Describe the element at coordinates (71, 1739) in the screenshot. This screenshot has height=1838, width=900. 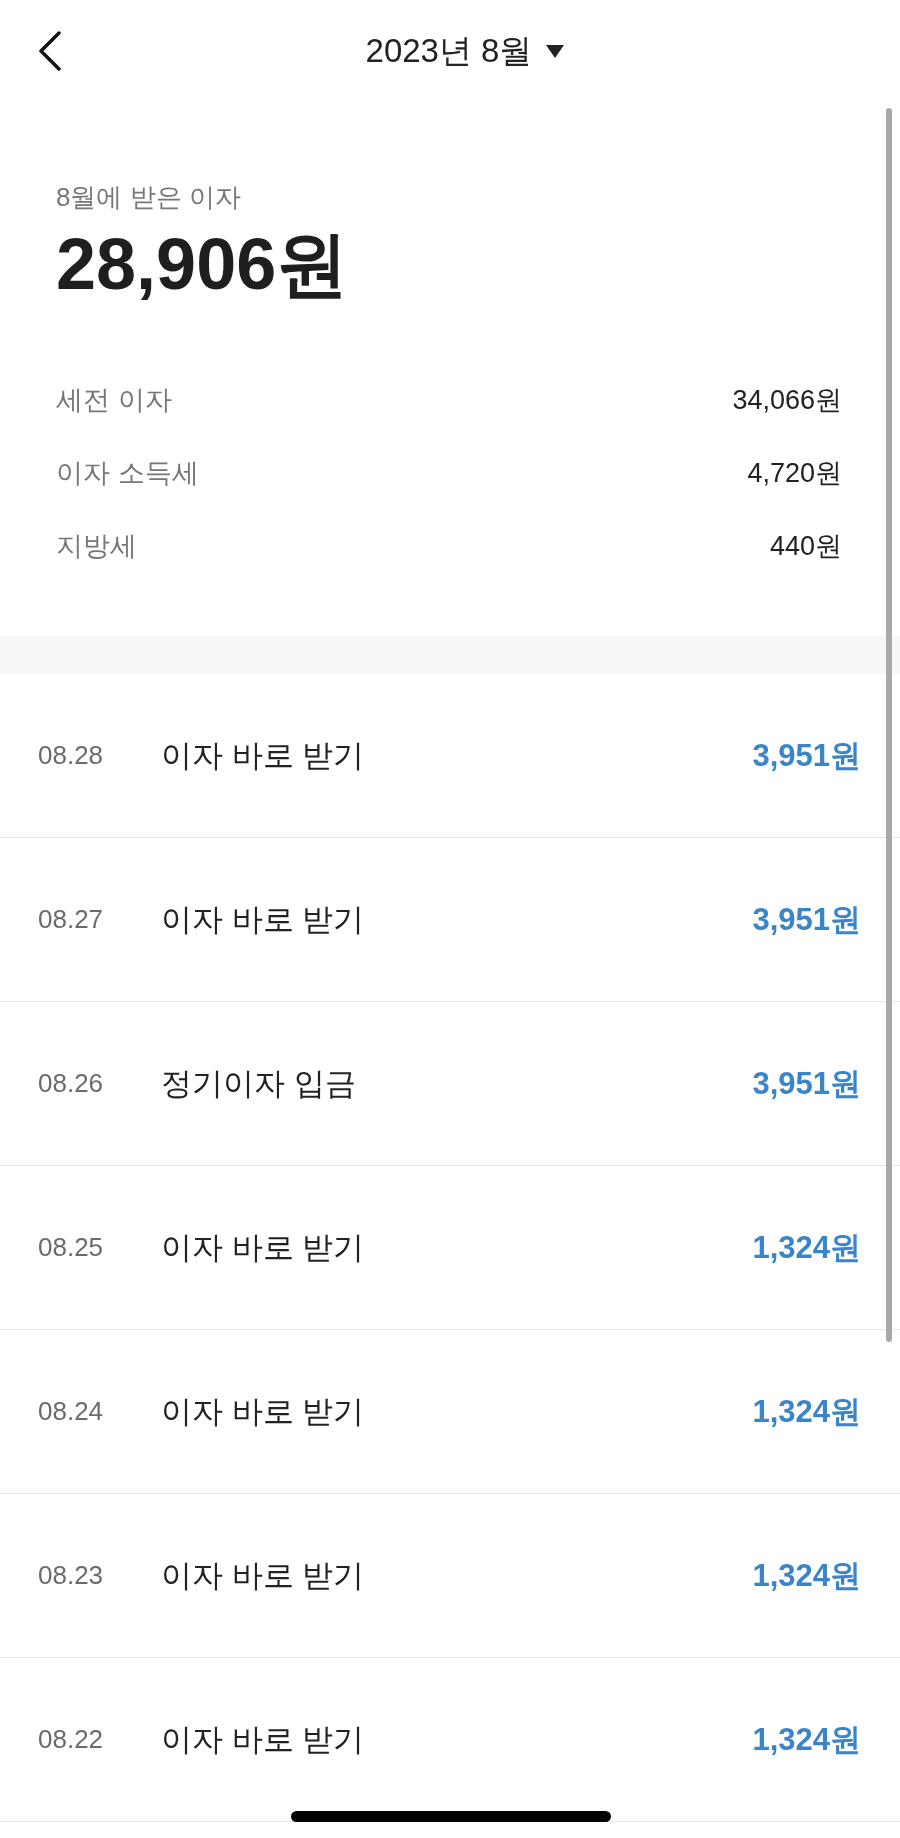
I see `transaction-date: 08.22` at that location.